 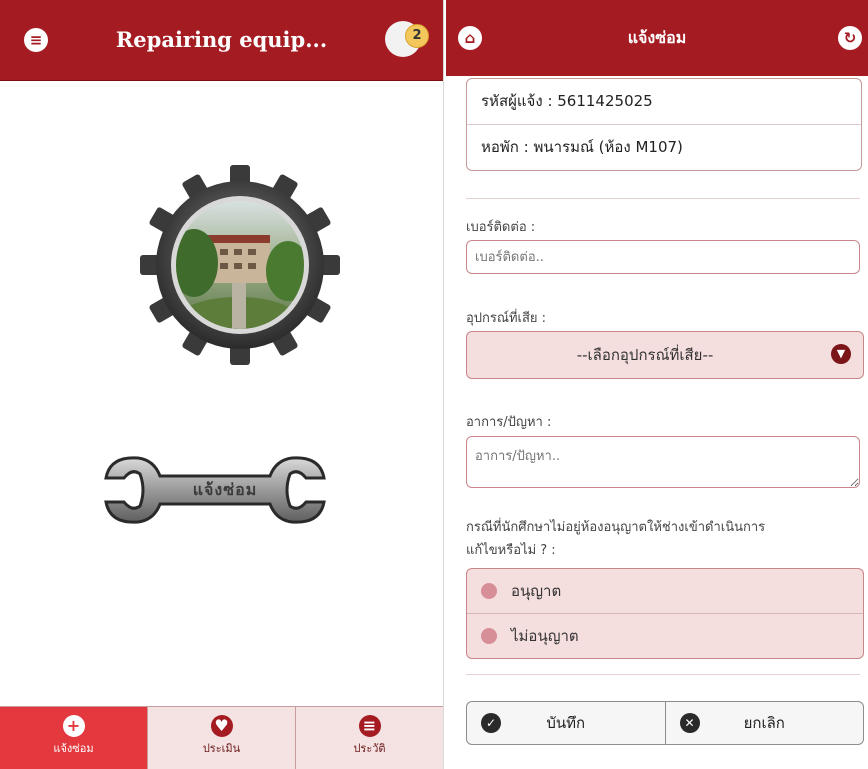 What do you see at coordinates (36, 40) in the screenshot?
I see `menu-icon: ≡` at bounding box center [36, 40].